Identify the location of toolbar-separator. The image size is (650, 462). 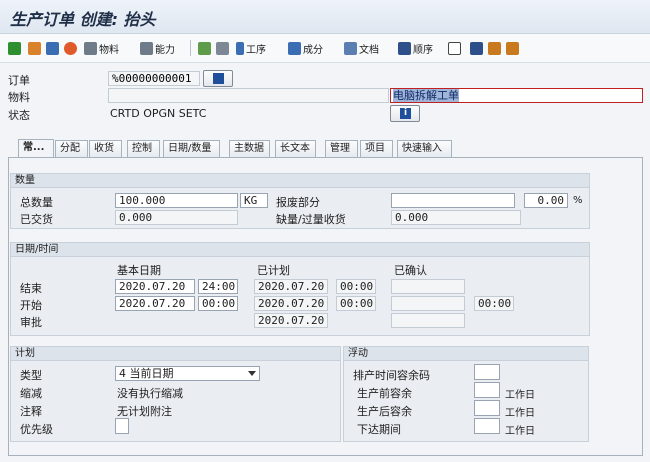
(190, 48).